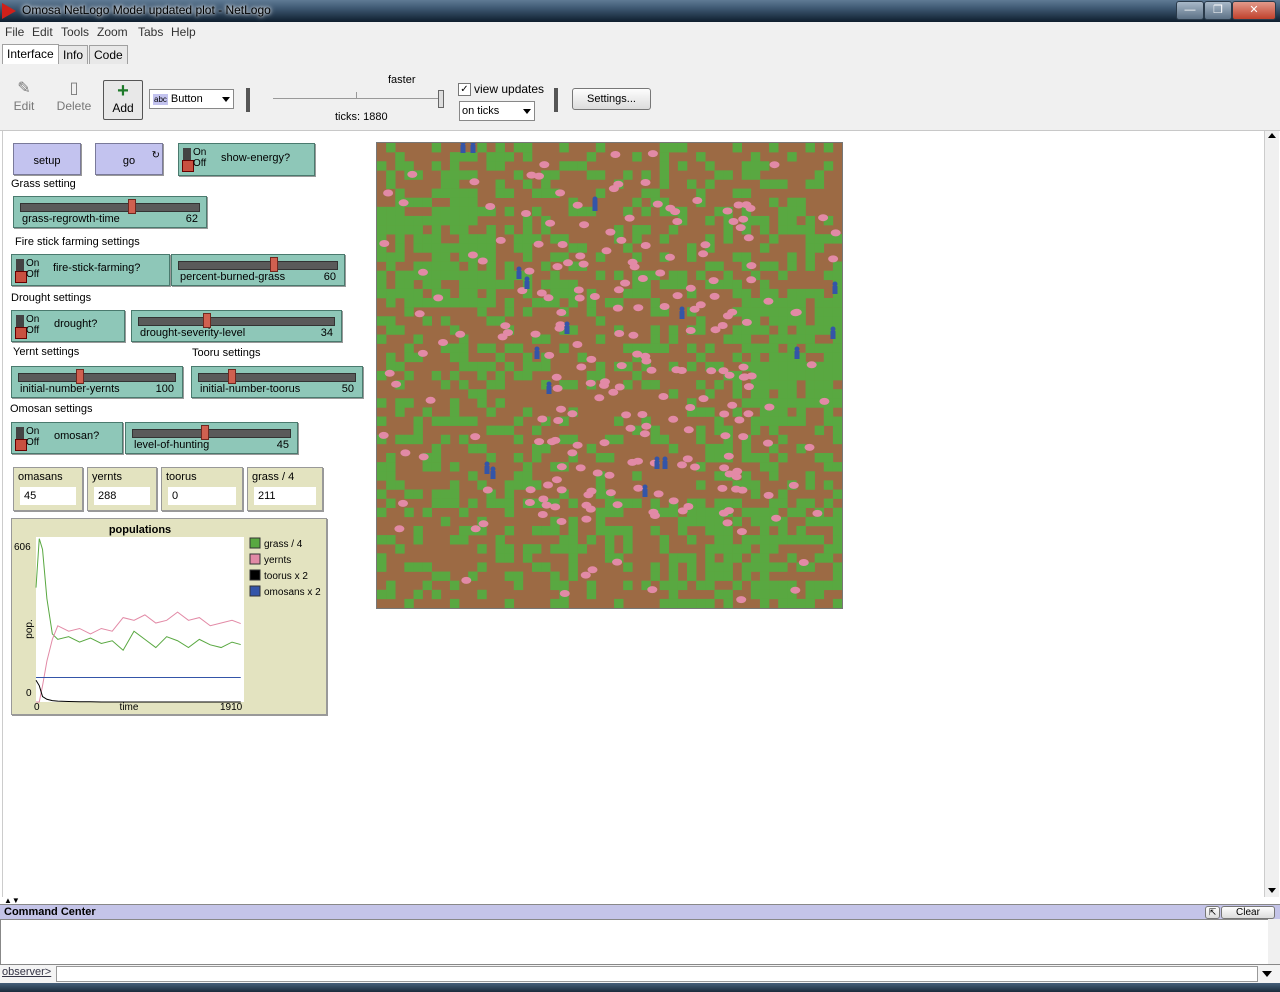 The width and height of the screenshot is (1280, 992). I want to click on omosan-switch: On Off omosan?, so click(67, 438).